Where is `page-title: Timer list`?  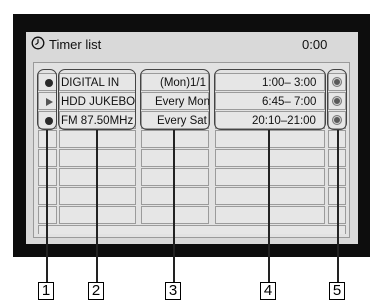
page-title: Timer list is located at coordinates (75, 44).